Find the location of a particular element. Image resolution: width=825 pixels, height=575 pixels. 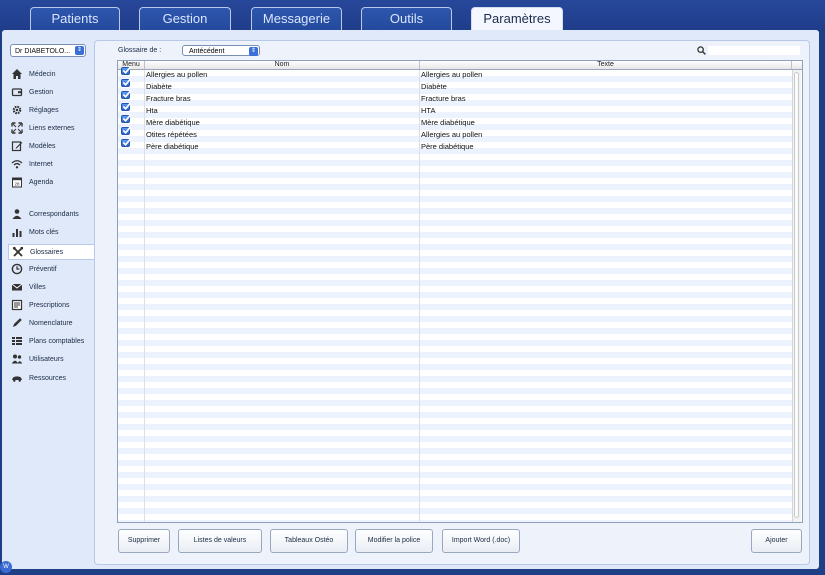

search-input is located at coordinates (754, 50).